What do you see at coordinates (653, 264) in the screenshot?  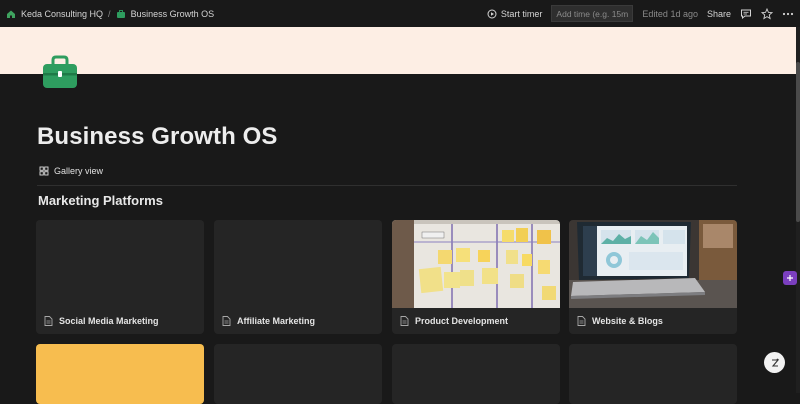 I see `laptop-photo-cover` at bounding box center [653, 264].